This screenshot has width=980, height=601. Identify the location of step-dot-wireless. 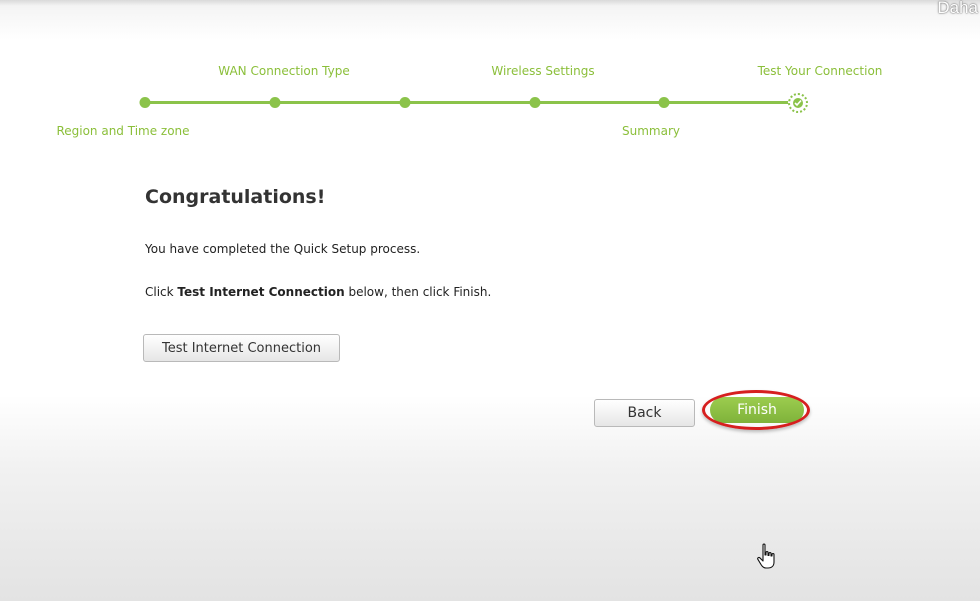
(535, 102).